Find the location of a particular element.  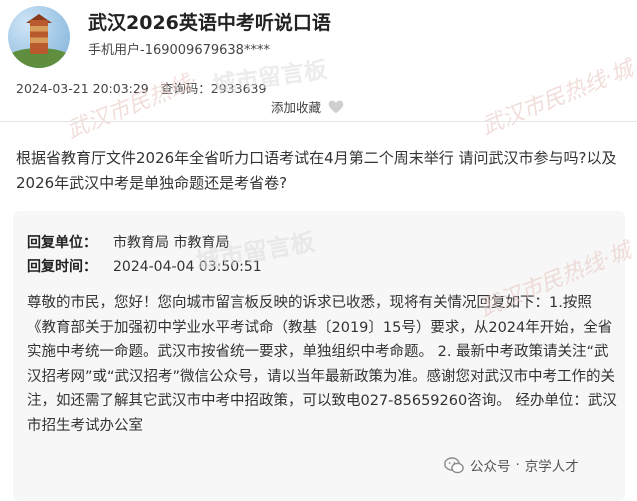

post-meta: 2024-03-21 20:03:29 查询码：2933639 is located at coordinates (141, 87).